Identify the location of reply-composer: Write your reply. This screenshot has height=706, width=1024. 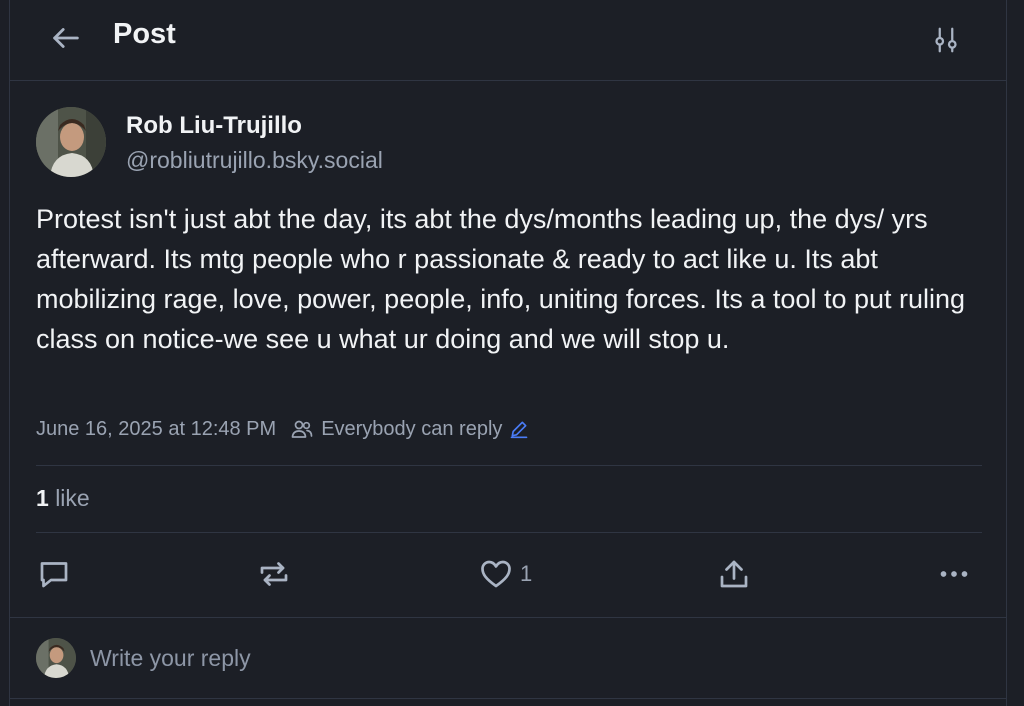
(508, 658).